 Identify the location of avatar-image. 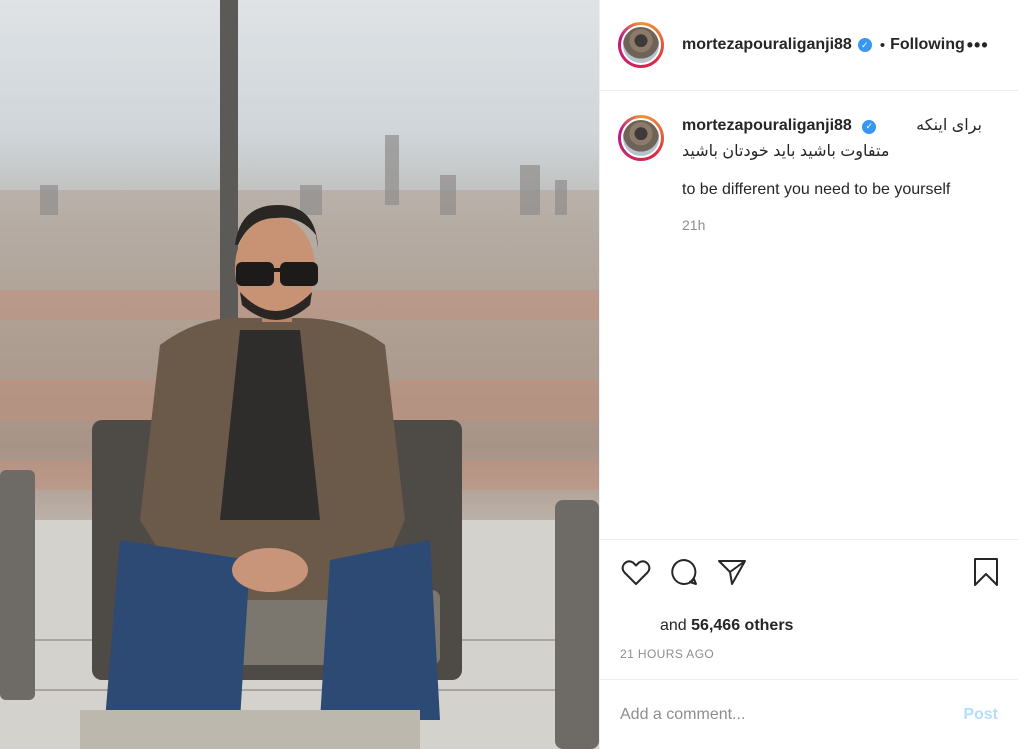
(641, 45).